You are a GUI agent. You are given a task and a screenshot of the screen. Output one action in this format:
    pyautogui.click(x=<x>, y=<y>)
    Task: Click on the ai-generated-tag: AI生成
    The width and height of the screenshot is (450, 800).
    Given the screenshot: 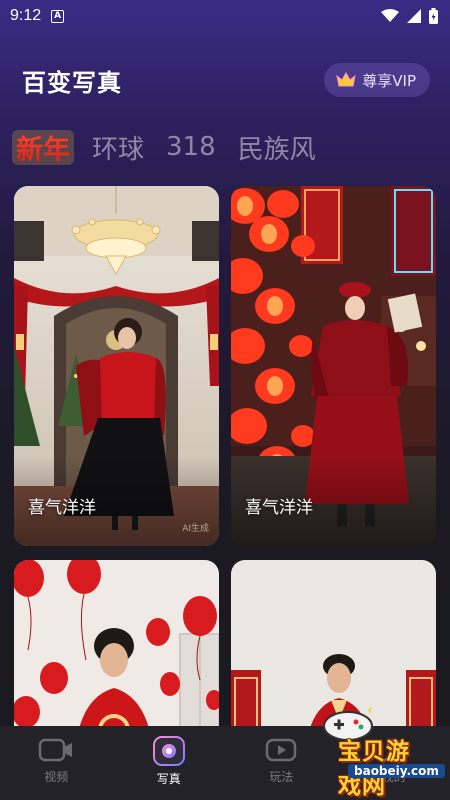 What is the action you would take?
    pyautogui.click(x=195, y=529)
    